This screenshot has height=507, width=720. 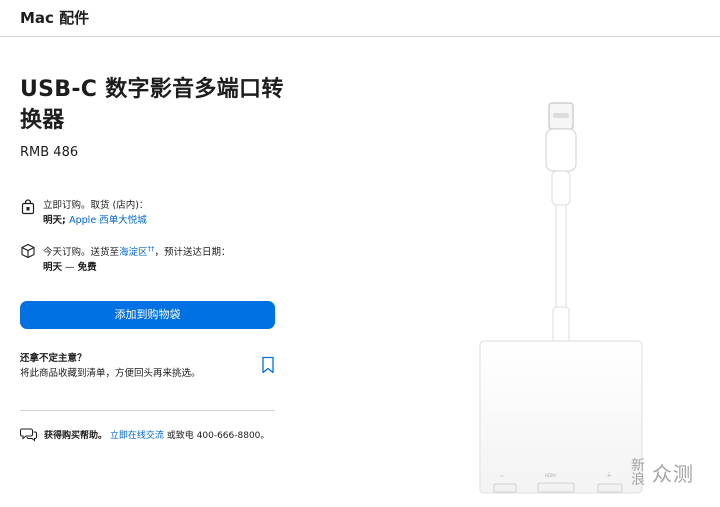 What do you see at coordinates (53, 358) in the screenshot?
I see `save-title: 还拿不定主意？` at bounding box center [53, 358].